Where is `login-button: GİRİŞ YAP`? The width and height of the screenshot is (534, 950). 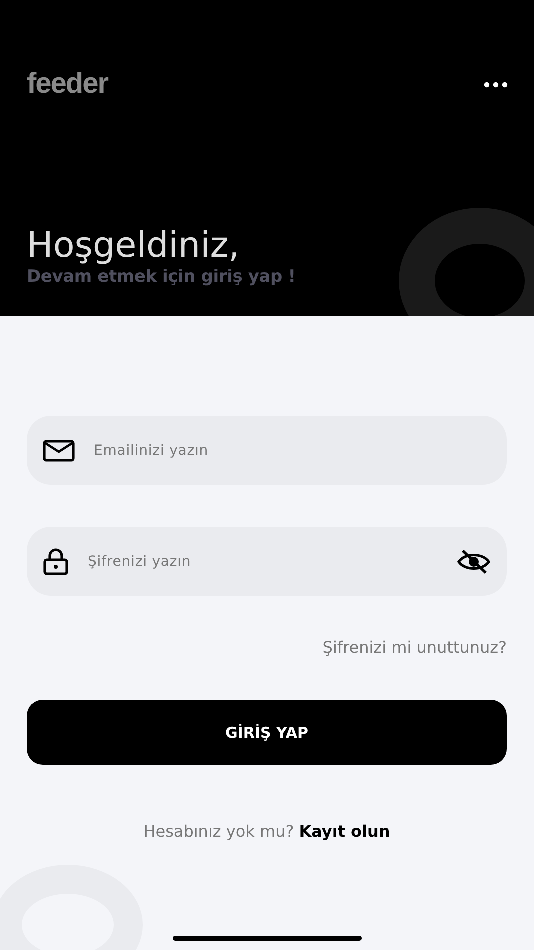 login-button: GİRİŞ YAP is located at coordinates (267, 732).